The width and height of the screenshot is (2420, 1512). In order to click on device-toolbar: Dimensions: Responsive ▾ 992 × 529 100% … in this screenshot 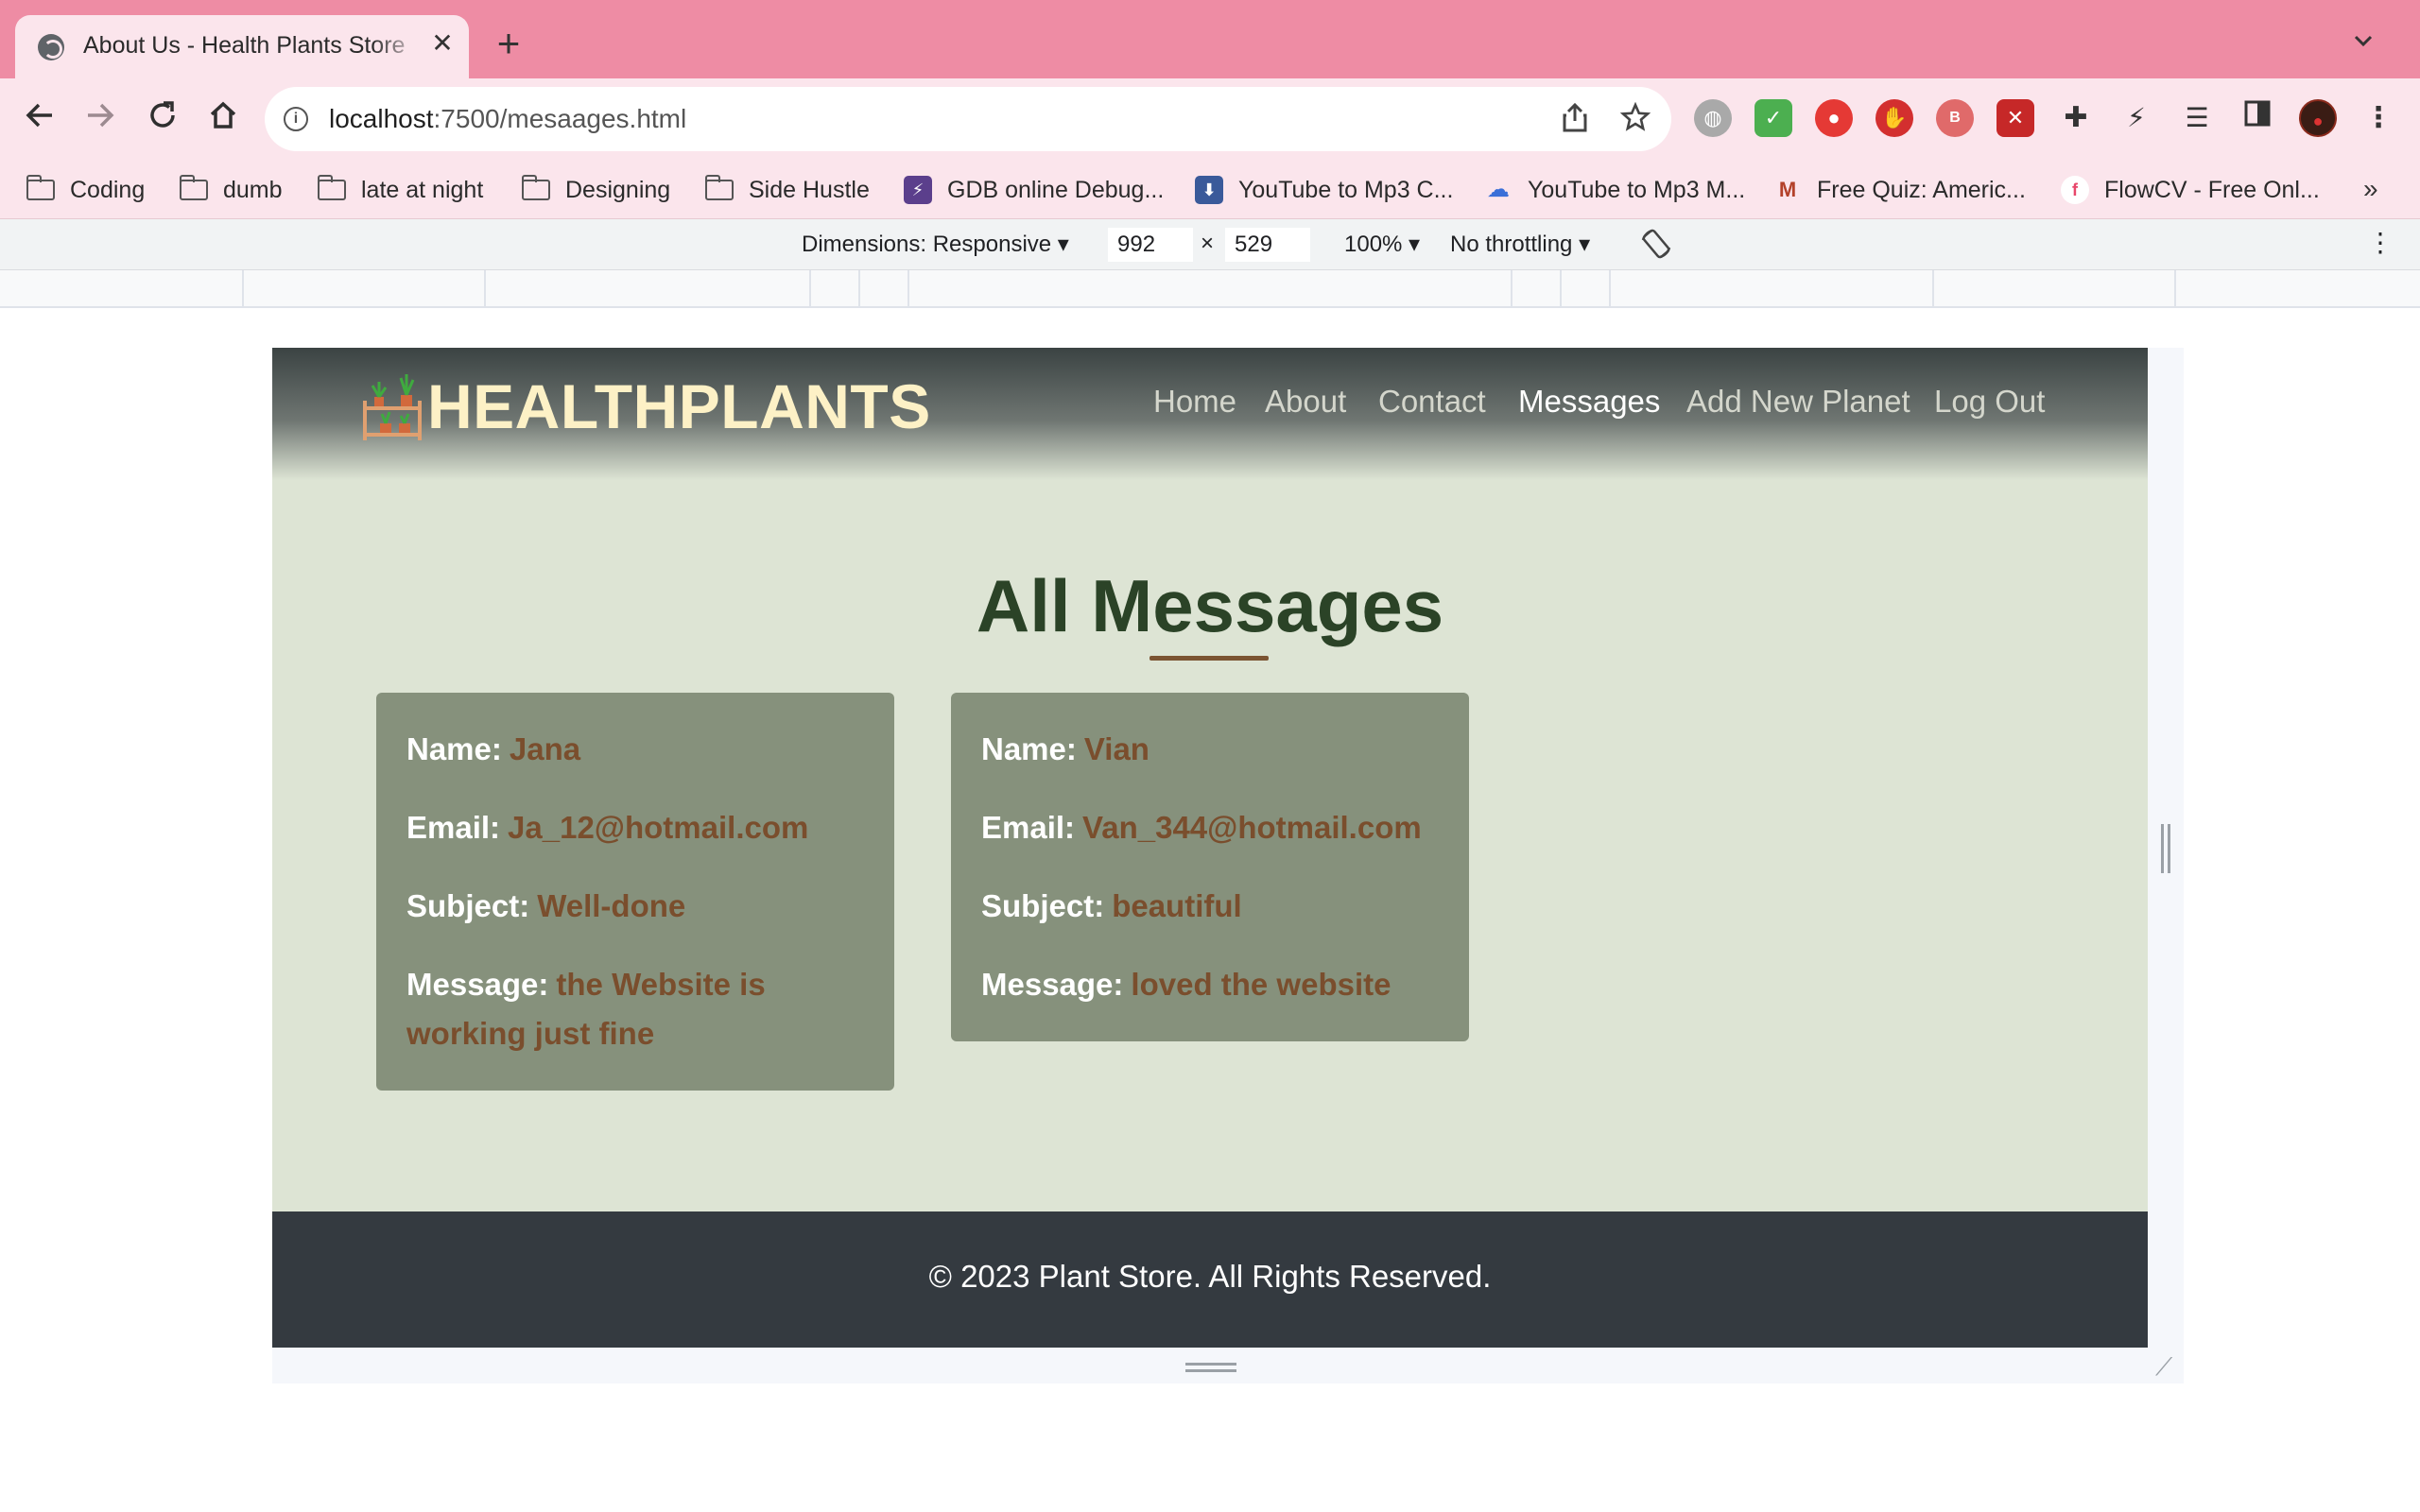, I will do `click(1210, 244)`.